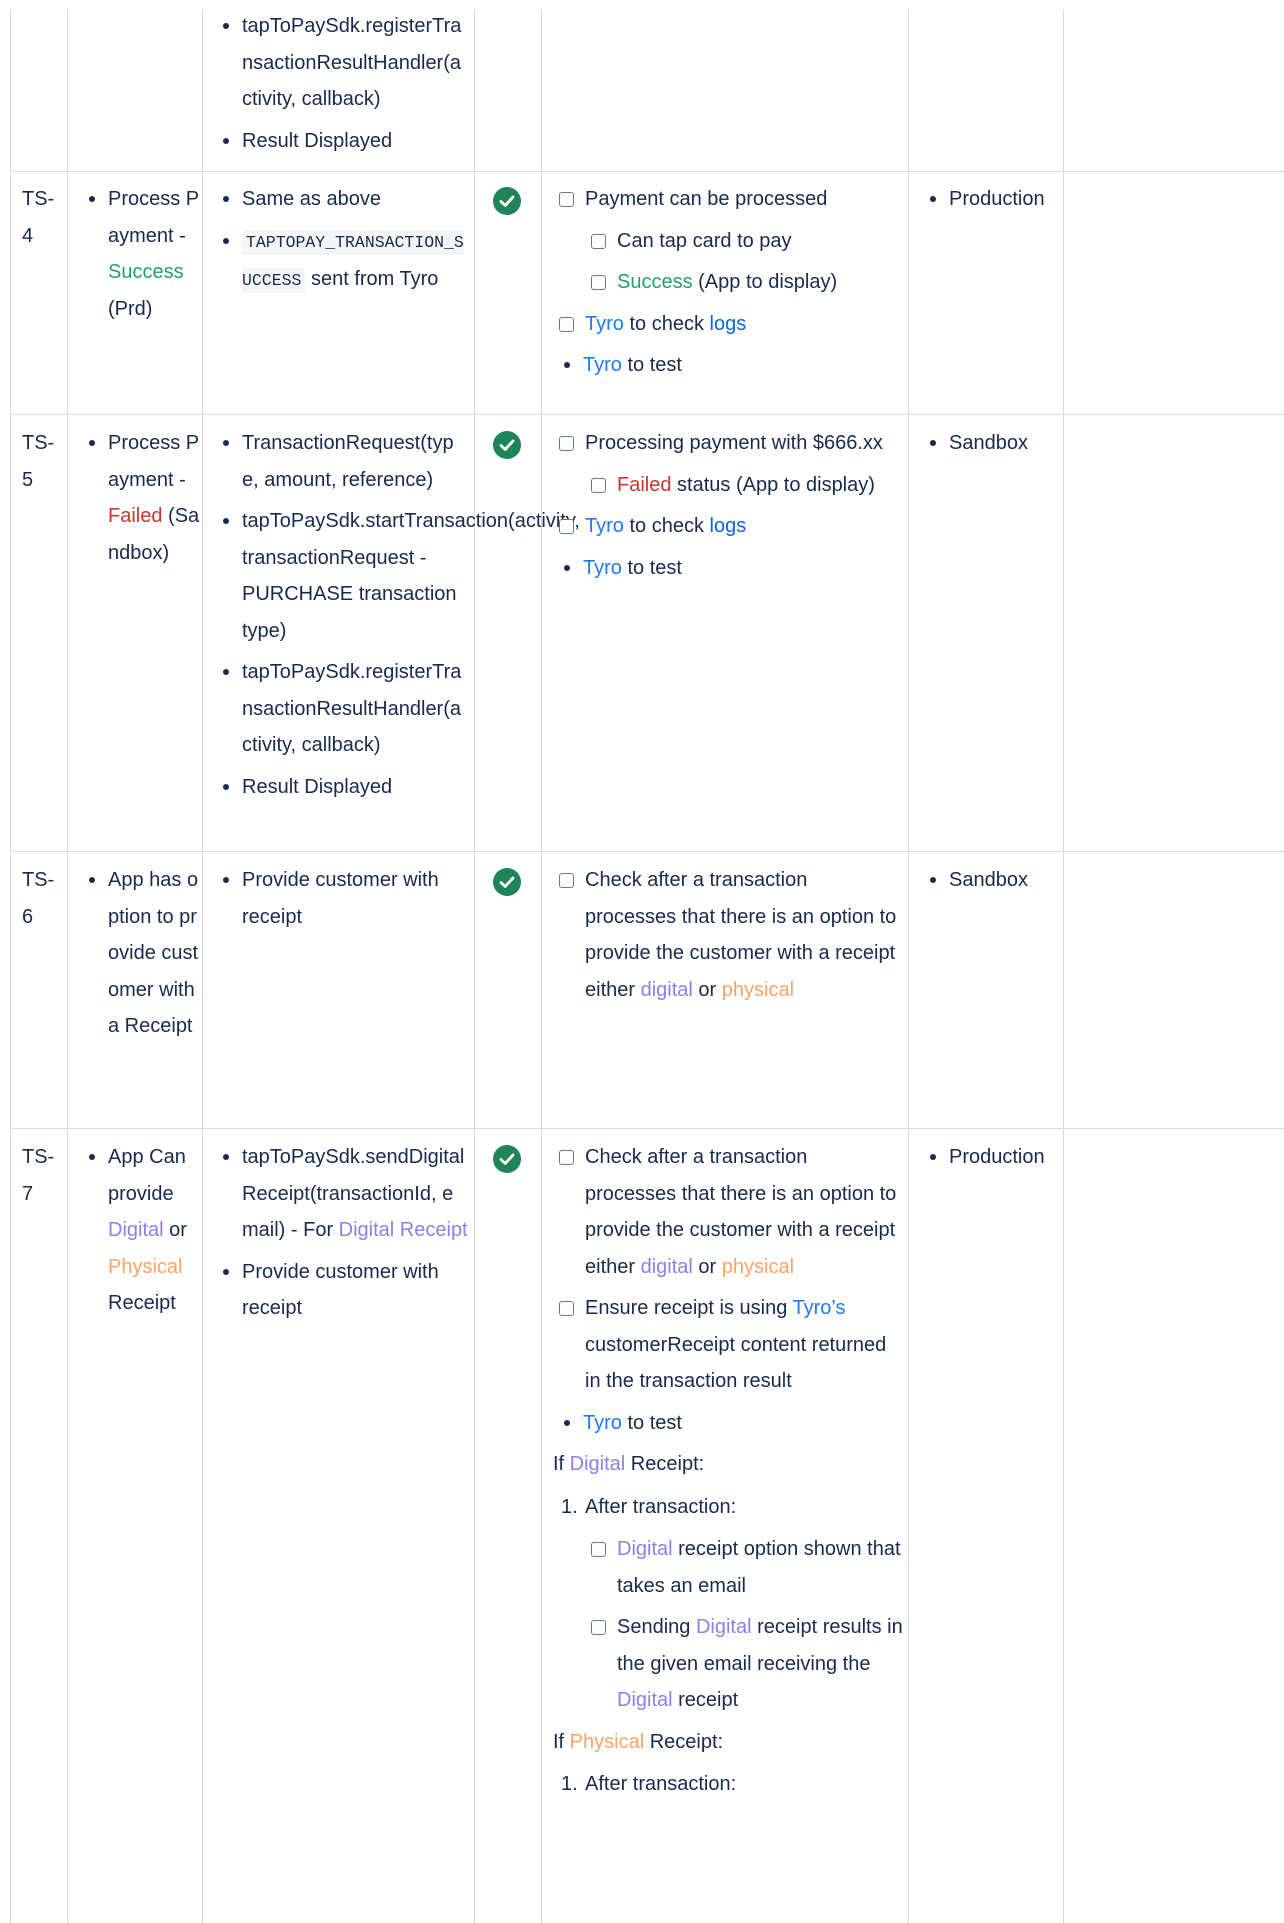 The width and height of the screenshot is (1284, 1923). Describe the element at coordinates (765, 282) in the screenshot. I see `task-text: (App to display)` at that location.